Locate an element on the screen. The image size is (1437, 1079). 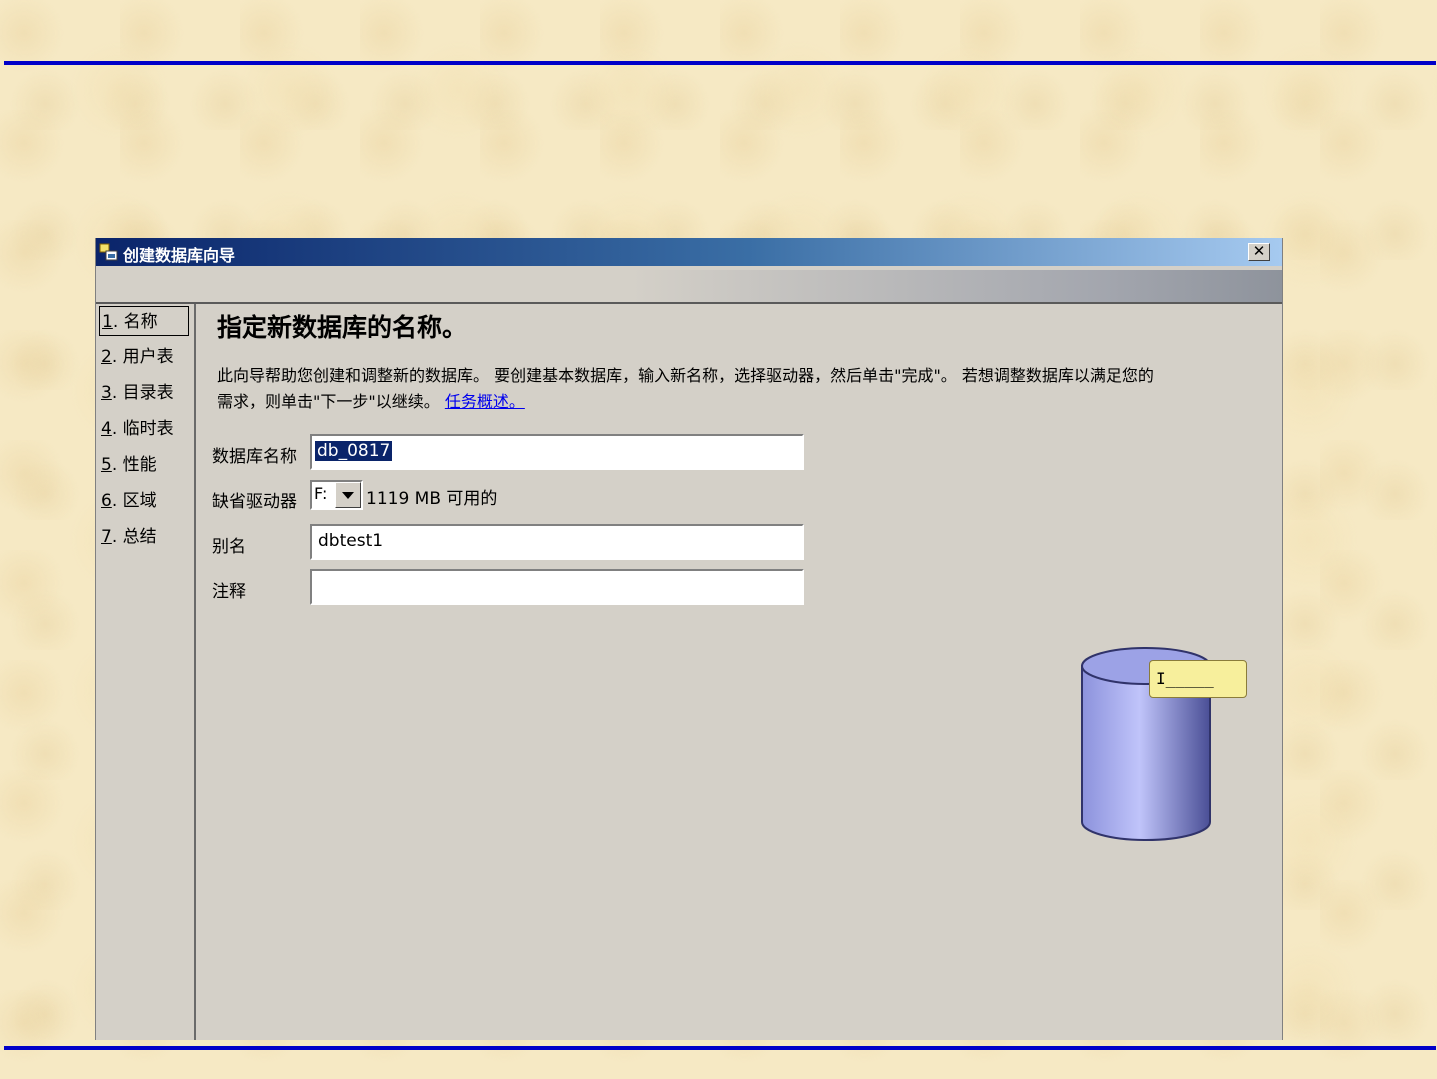
alias-input: dbtest1 is located at coordinates (557, 542).